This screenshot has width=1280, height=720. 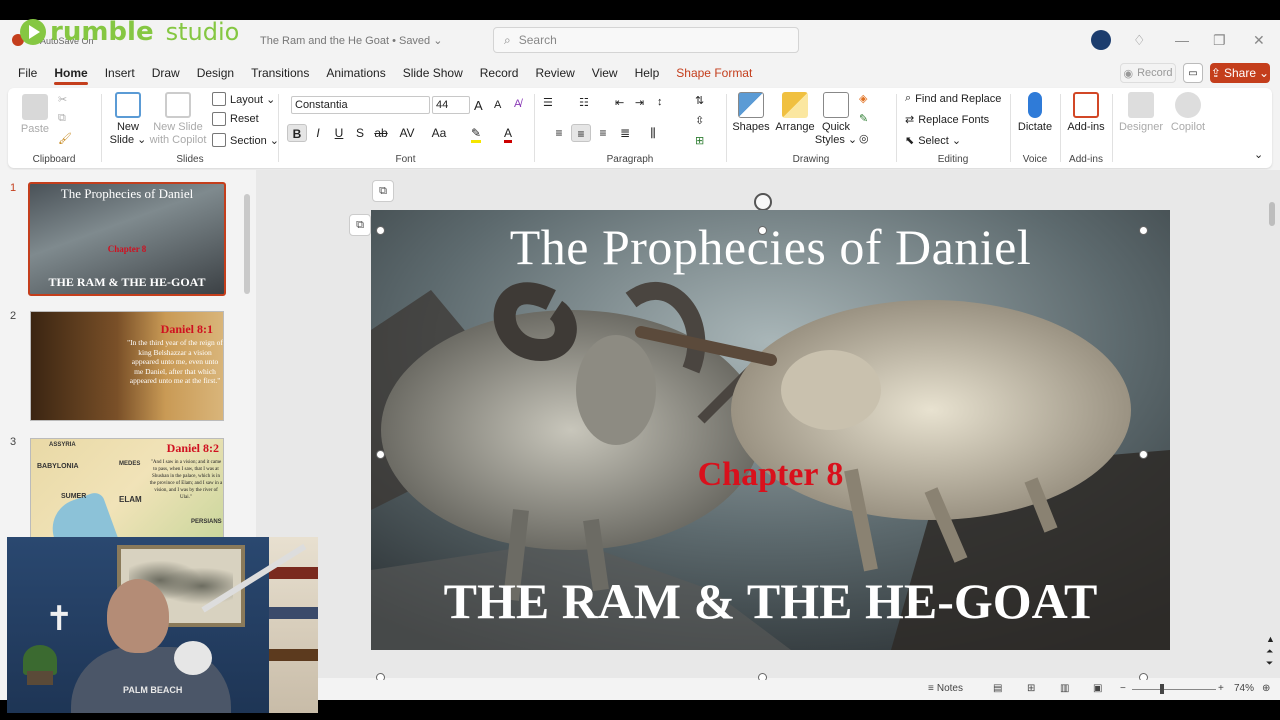 I want to click on tab-review: Review, so click(x=554, y=73).